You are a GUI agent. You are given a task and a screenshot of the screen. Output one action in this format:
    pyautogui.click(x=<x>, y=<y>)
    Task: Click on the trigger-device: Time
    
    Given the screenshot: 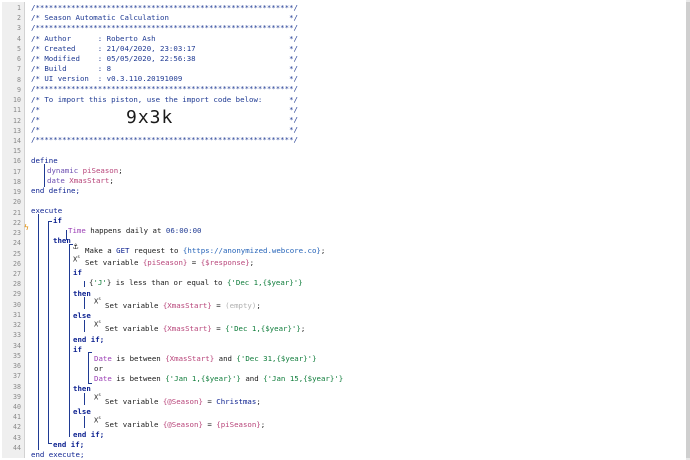 What is the action you would take?
    pyautogui.click(x=77, y=230)
    